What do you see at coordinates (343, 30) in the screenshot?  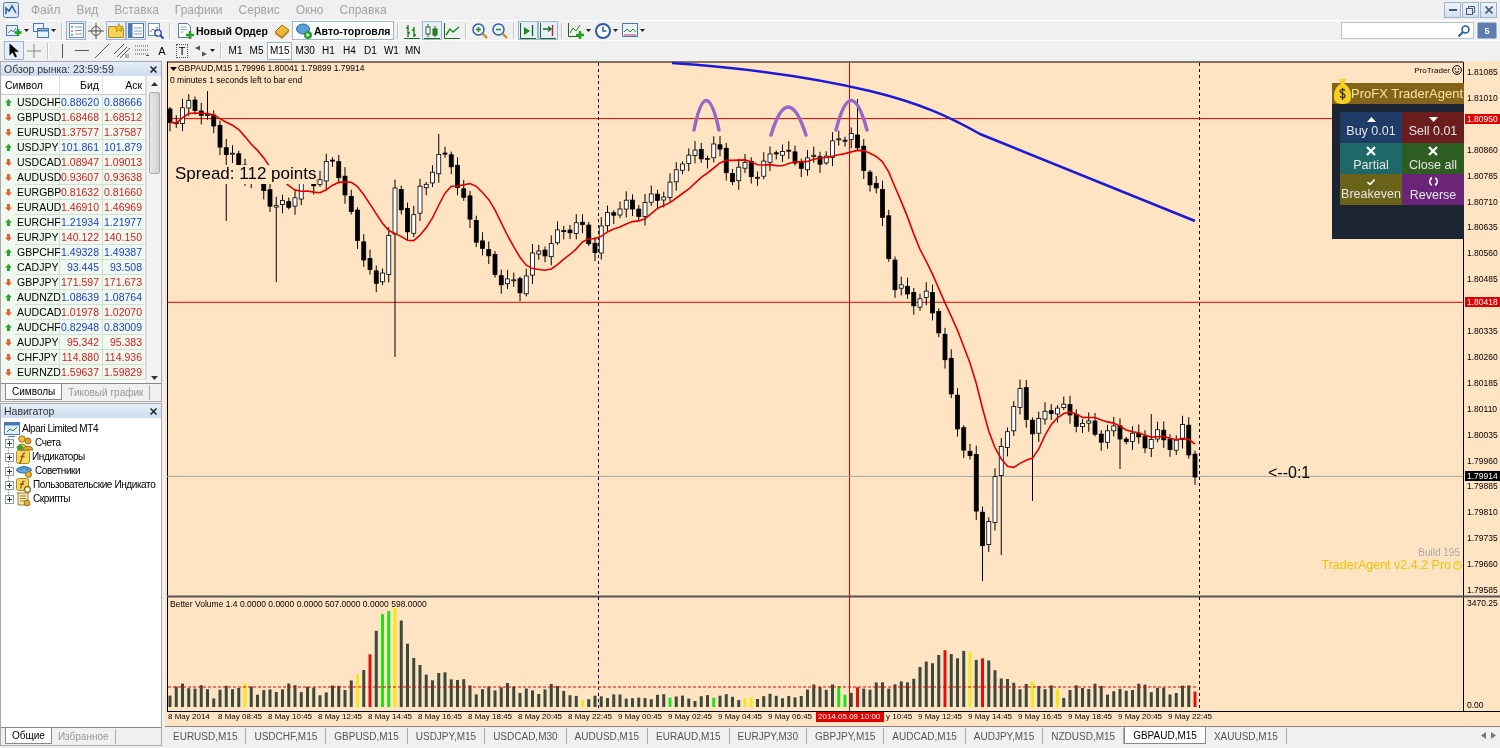 I see `auto-trading-button: Авто-торговля` at bounding box center [343, 30].